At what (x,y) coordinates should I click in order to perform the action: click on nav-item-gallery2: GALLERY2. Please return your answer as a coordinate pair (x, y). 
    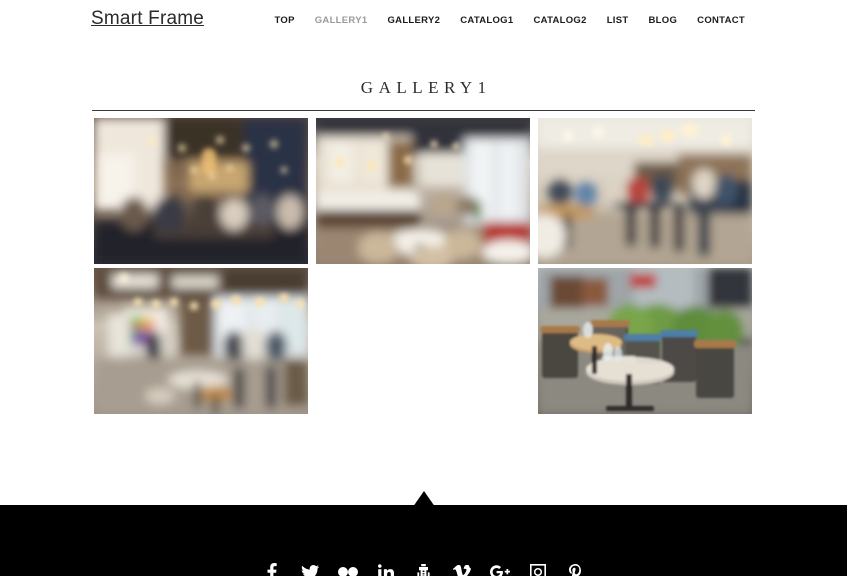
    Looking at the image, I should click on (413, 20).